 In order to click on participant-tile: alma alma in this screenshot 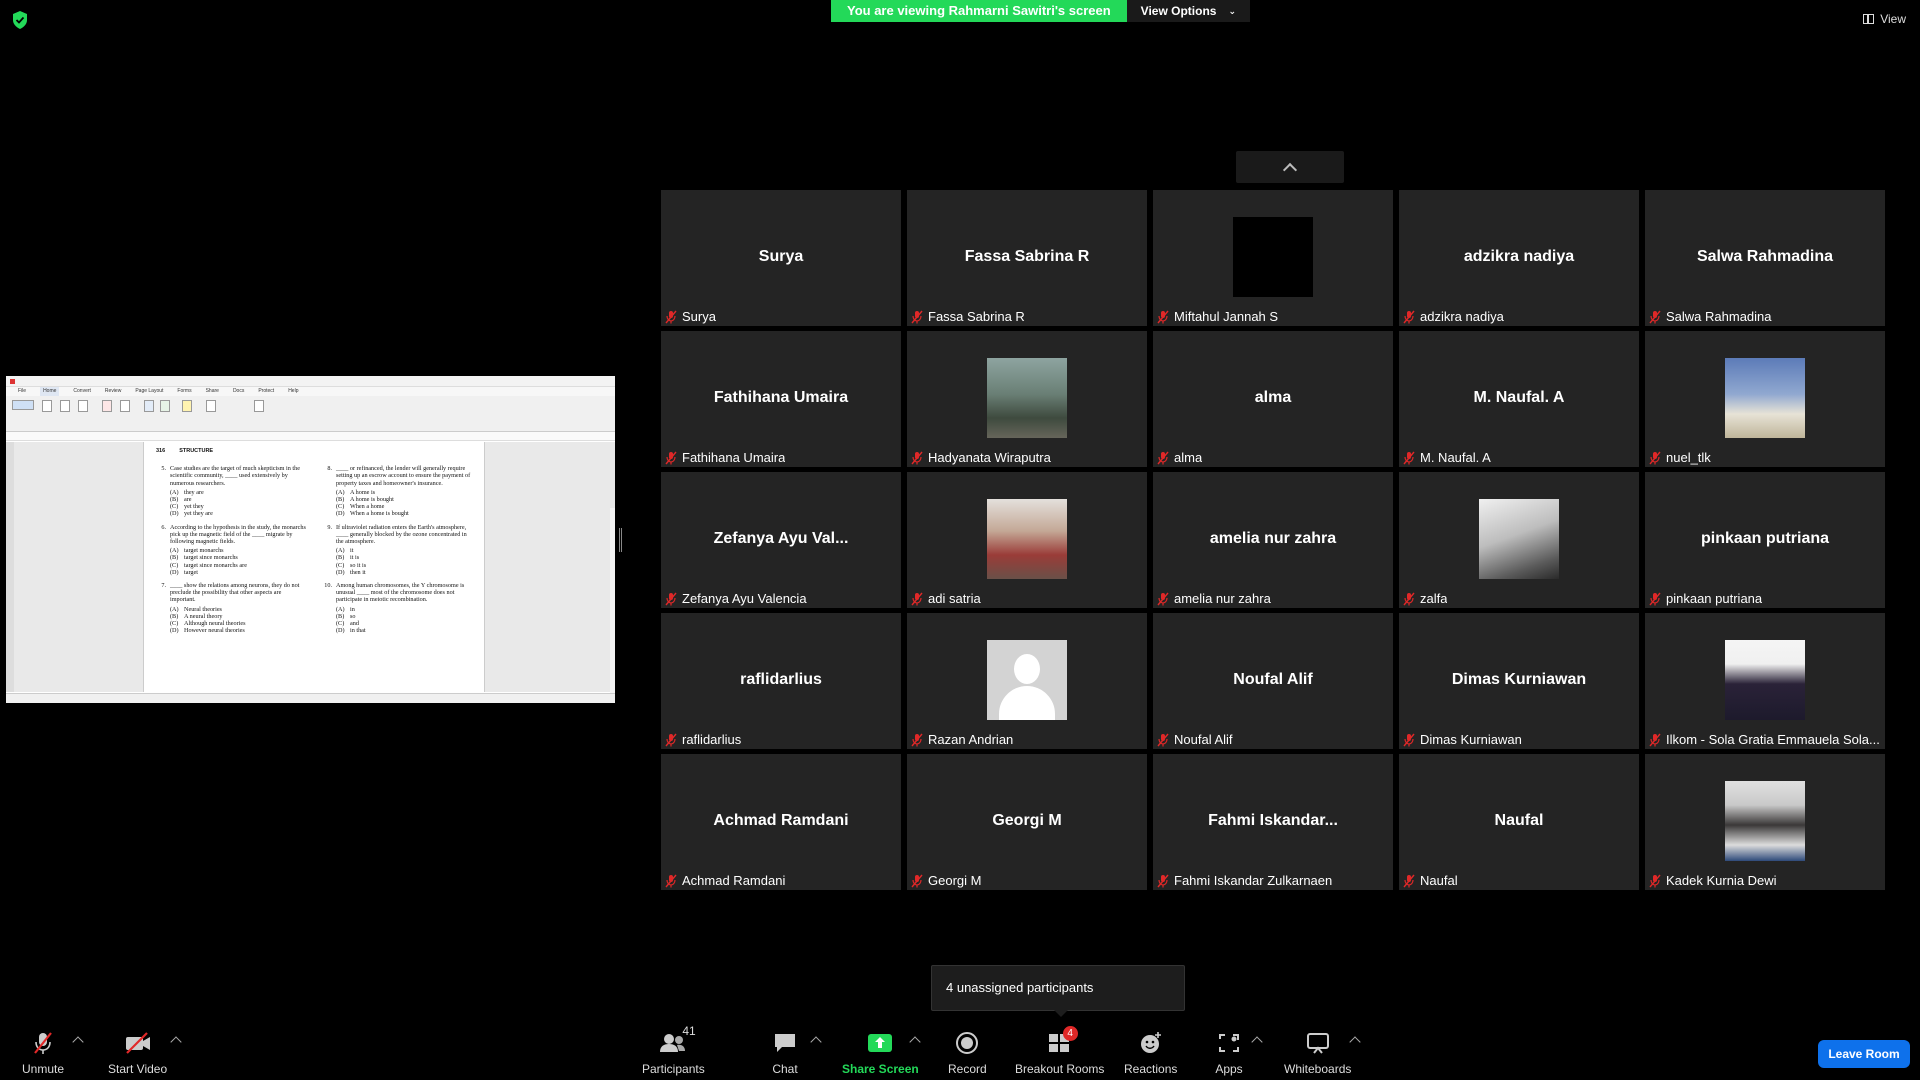, I will do `click(1273, 399)`.